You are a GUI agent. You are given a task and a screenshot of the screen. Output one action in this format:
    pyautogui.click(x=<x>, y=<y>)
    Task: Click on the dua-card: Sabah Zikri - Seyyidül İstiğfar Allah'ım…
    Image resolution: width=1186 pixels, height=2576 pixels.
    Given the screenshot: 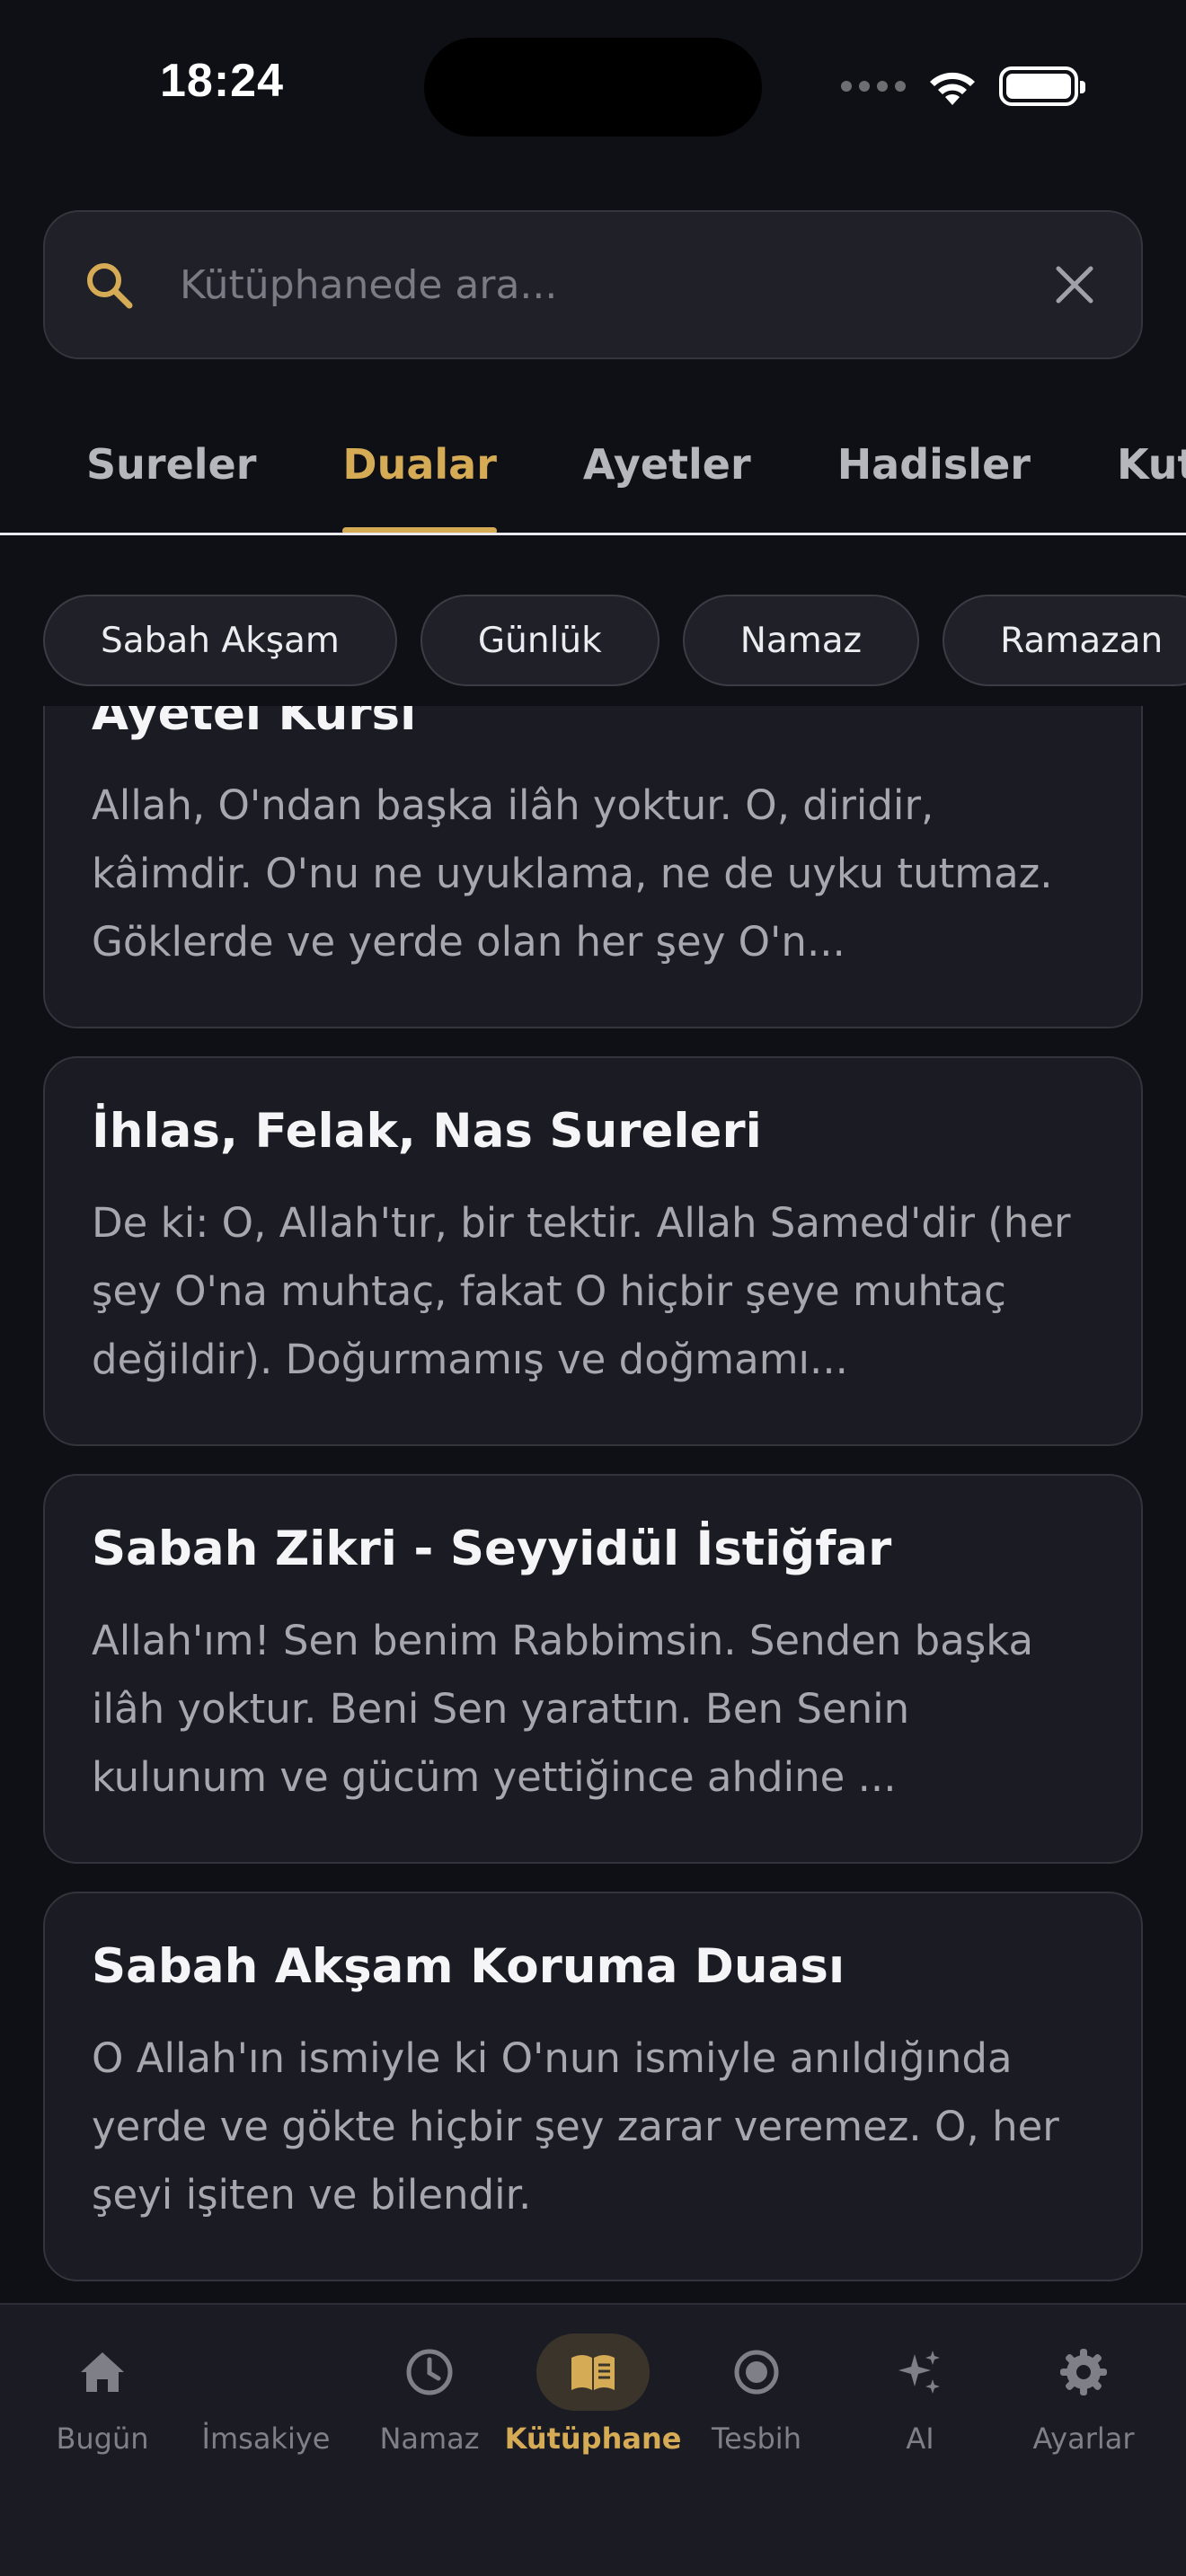 What is the action you would take?
    pyautogui.click(x=593, y=1669)
    